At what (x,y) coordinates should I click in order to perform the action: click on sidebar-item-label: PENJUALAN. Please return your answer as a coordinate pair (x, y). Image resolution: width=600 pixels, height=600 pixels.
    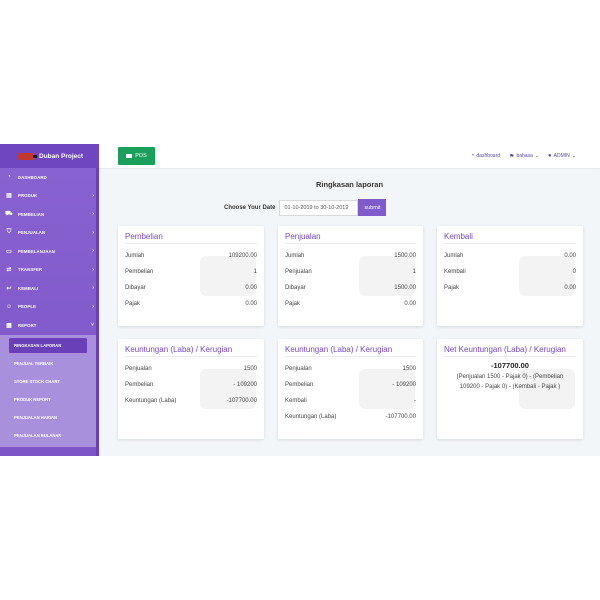
    Looking at the image, I should click on (32, 233).